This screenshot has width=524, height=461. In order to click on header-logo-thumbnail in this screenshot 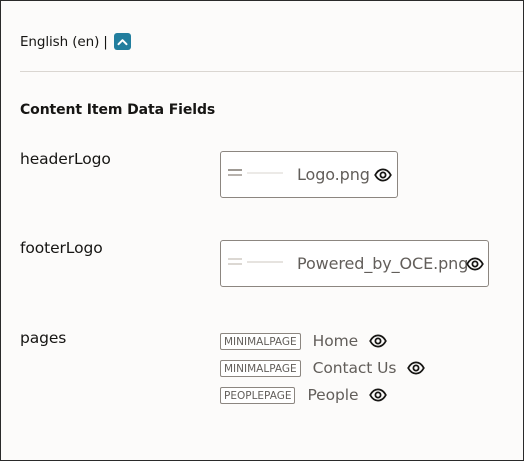, I will do `click(257, 175)`.